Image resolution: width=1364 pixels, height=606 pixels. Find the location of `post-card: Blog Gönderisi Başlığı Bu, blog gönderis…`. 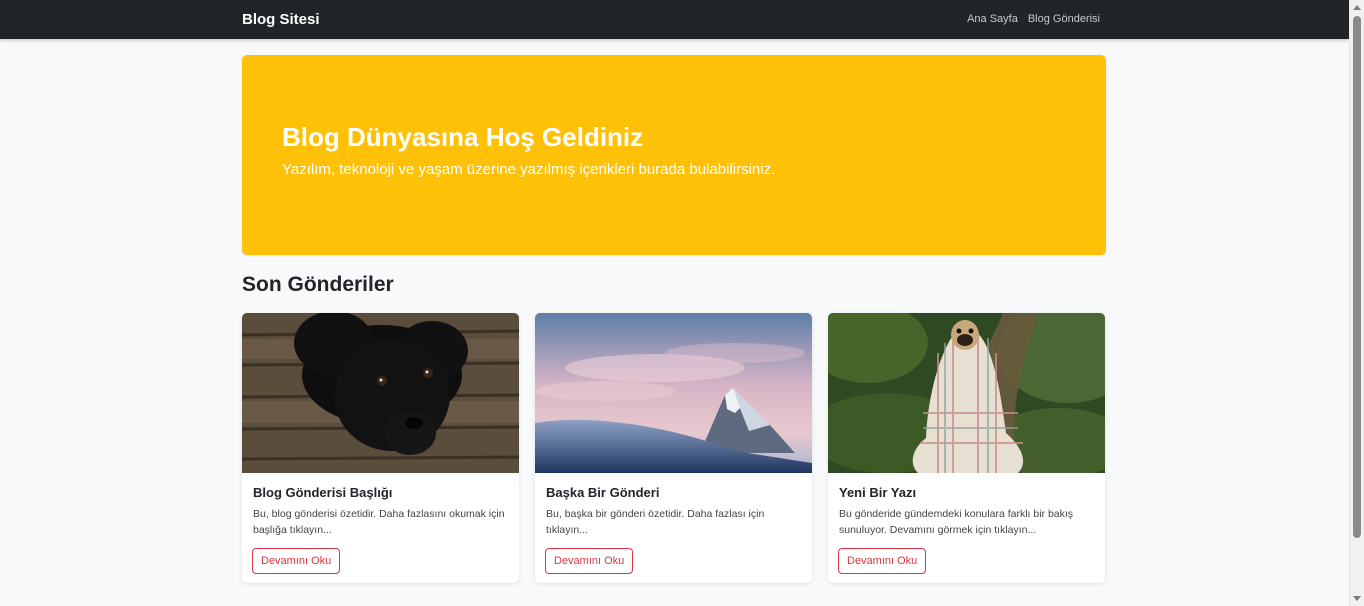

post-card: Blog Gönderisi Başlığı Bu, blog gönderis… is located at coordinates (380, 448).